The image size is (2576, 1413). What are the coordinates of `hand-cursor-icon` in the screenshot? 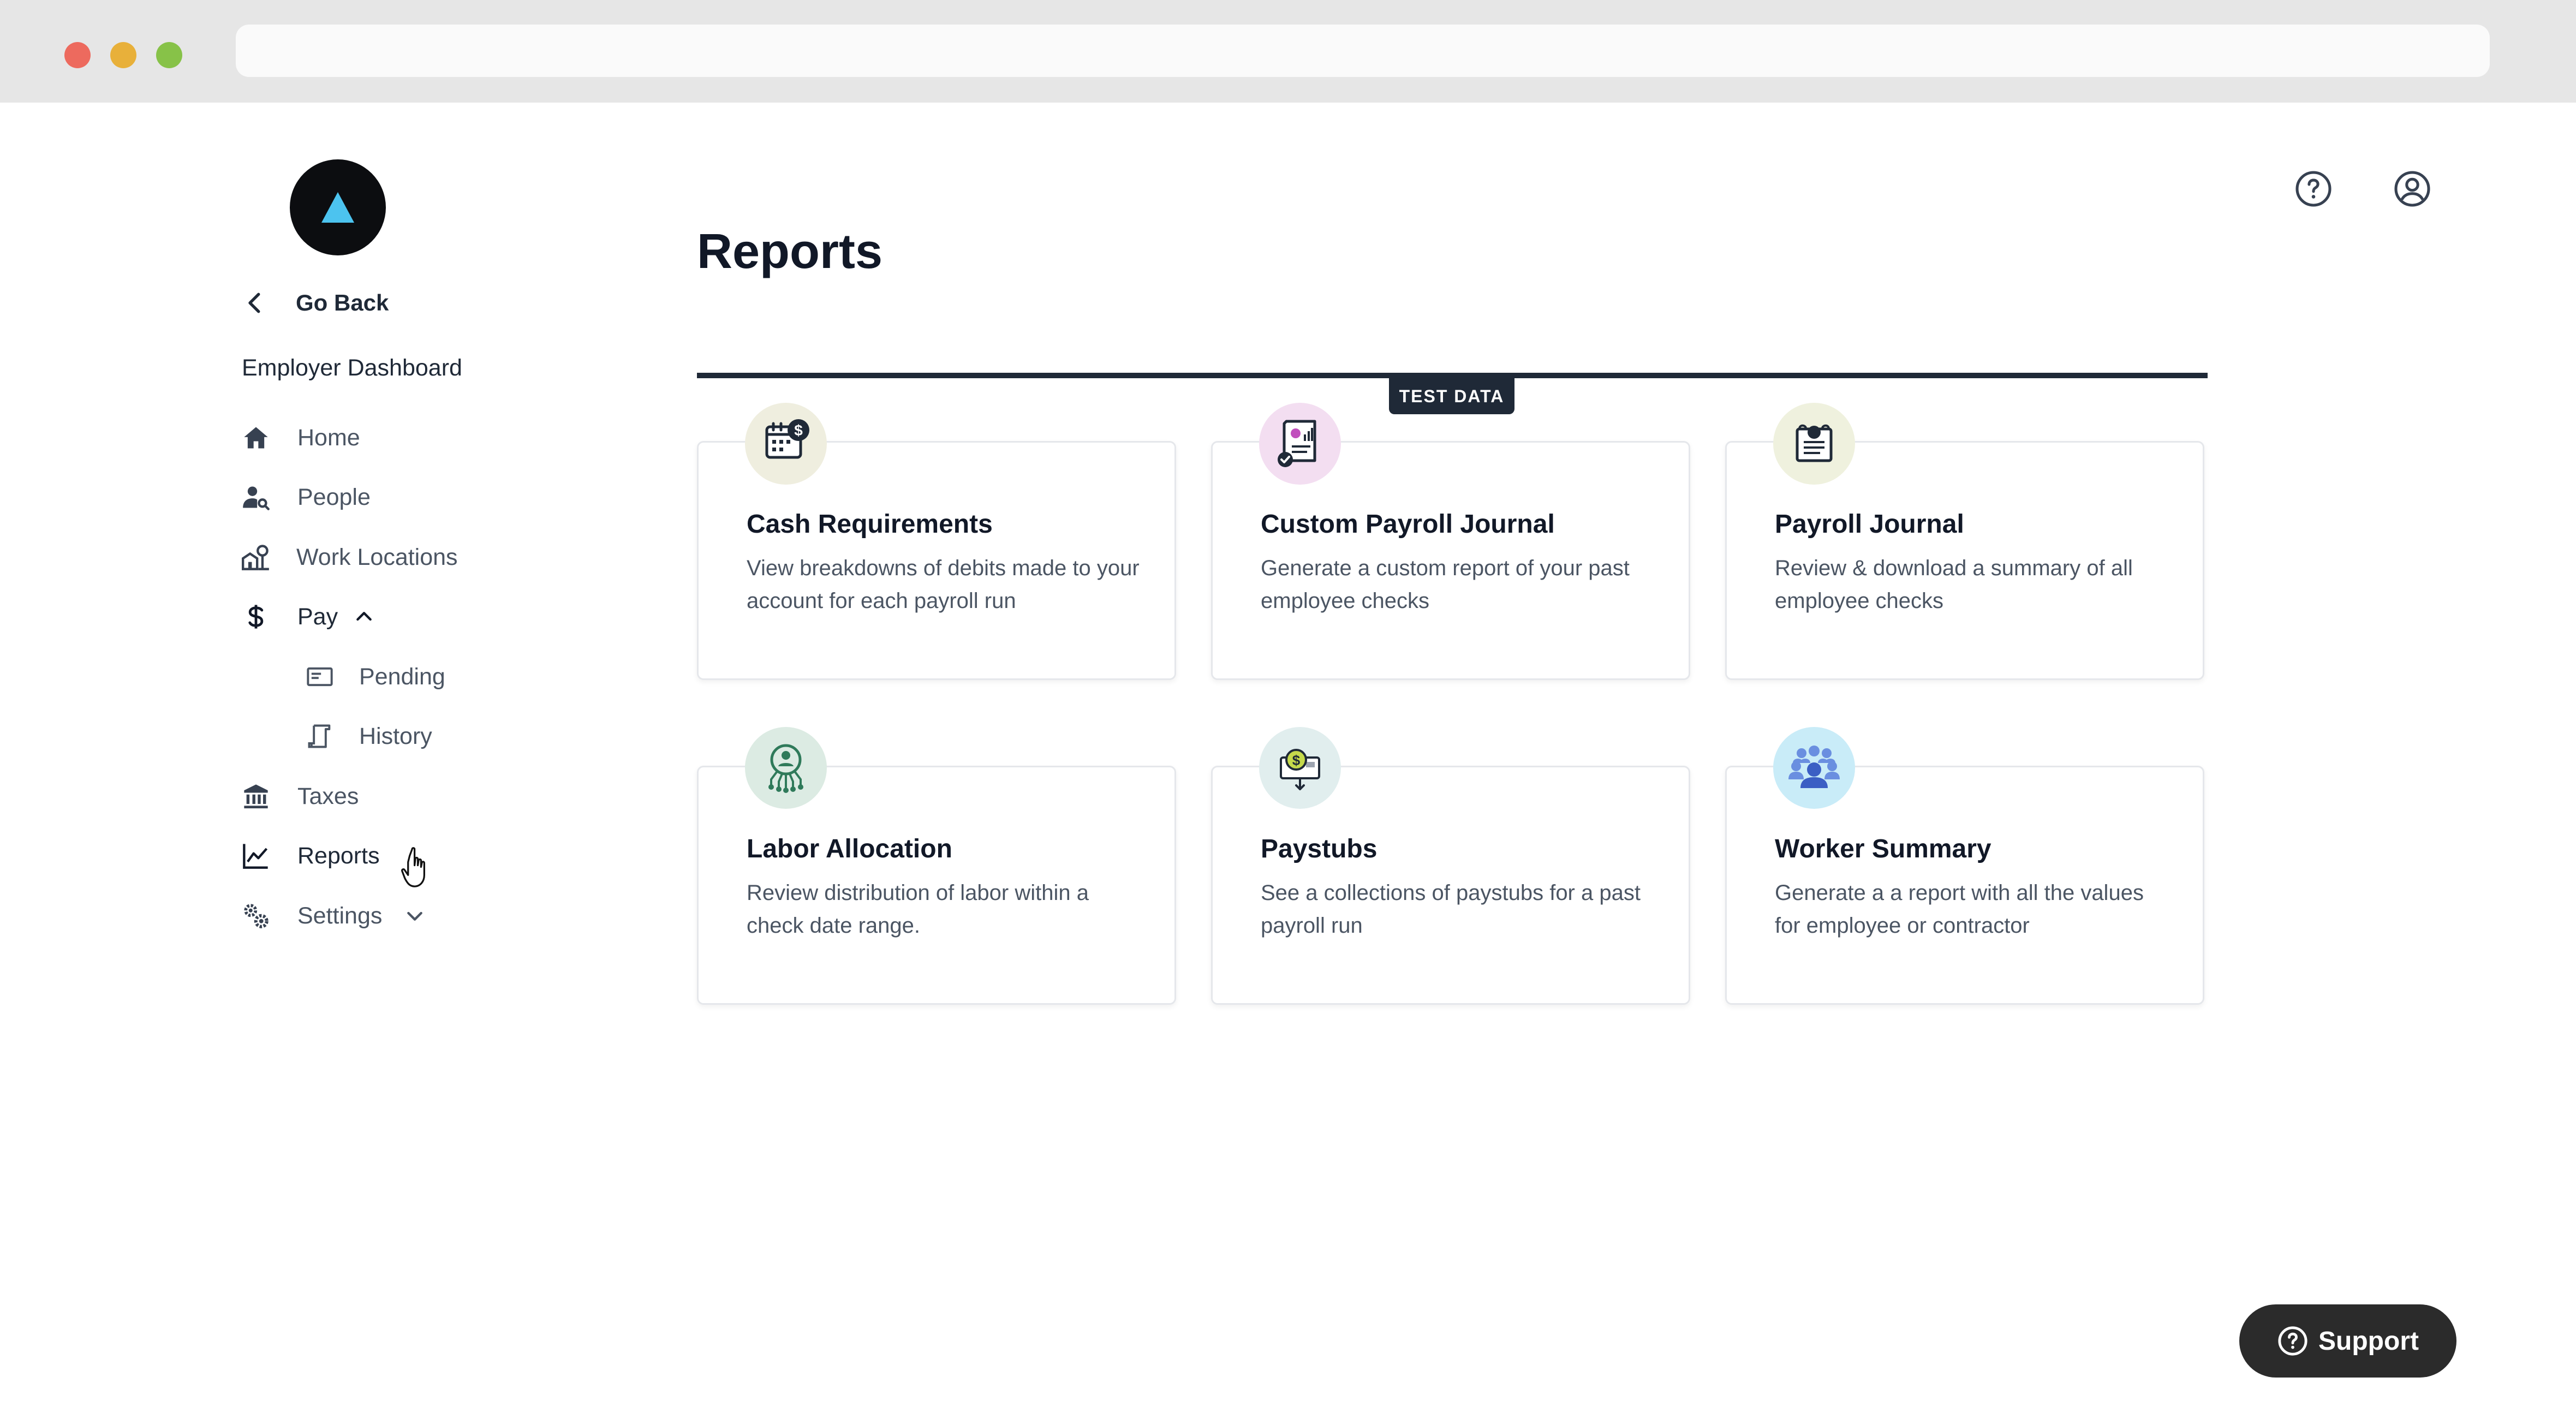 It's located at (413, 867).